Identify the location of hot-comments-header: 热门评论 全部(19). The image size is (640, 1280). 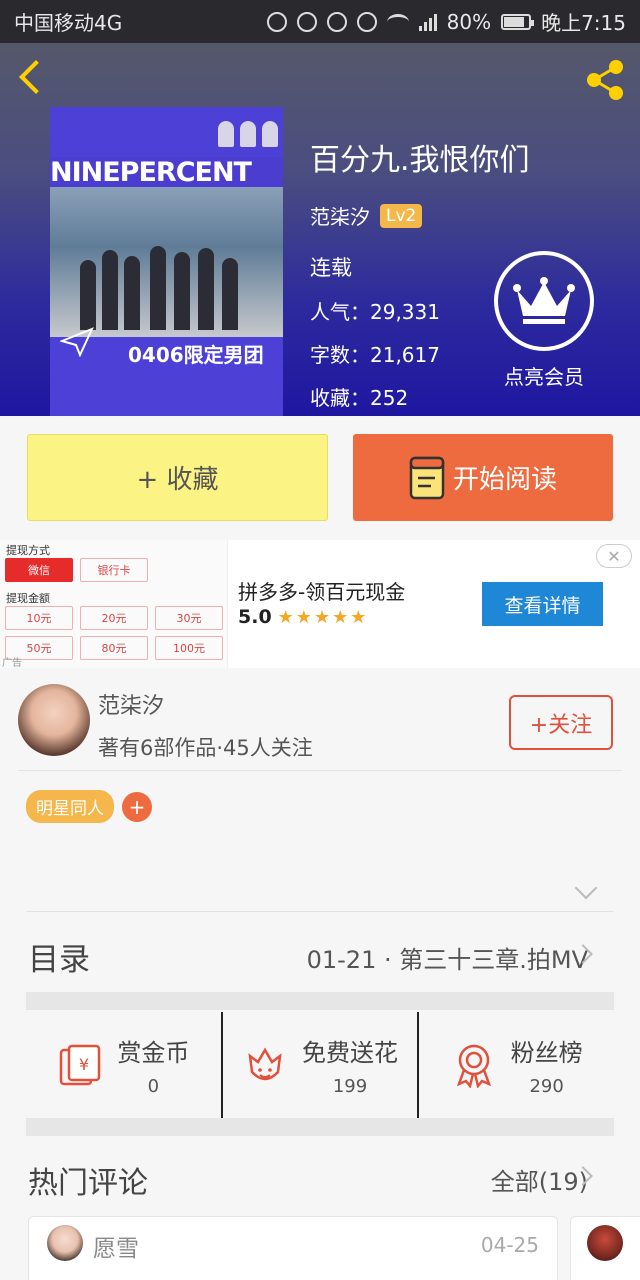
(320, 1175).